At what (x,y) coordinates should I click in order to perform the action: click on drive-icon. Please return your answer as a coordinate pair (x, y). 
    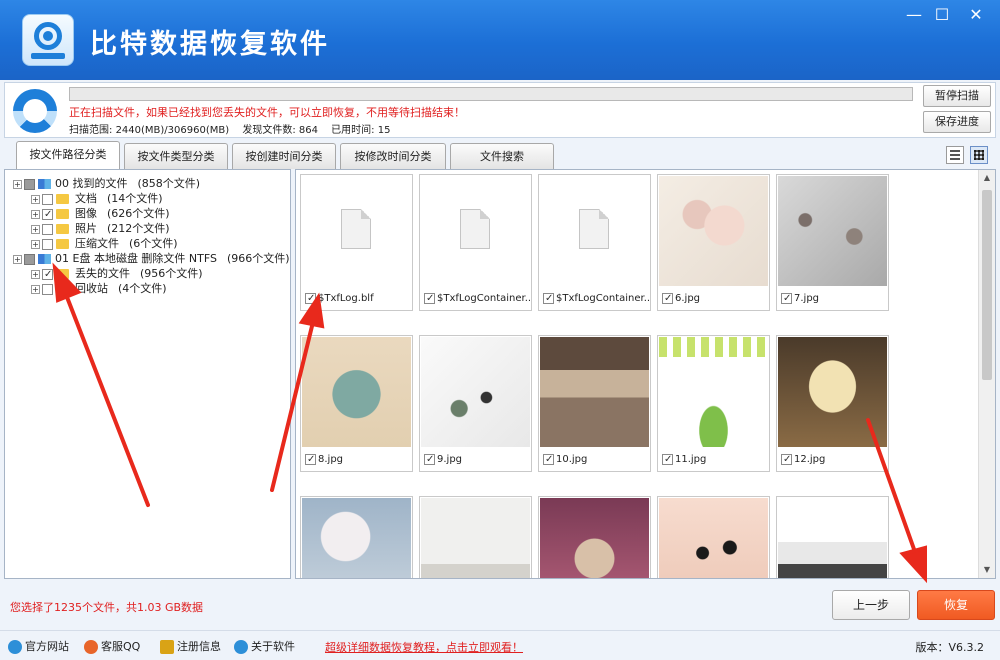
    Looking at the image, I should click on (44, 259).